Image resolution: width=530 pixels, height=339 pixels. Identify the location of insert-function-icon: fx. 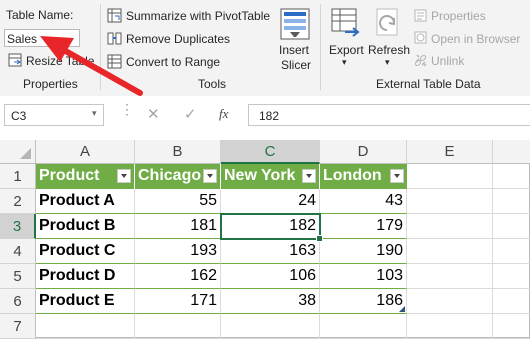
(223, 114).